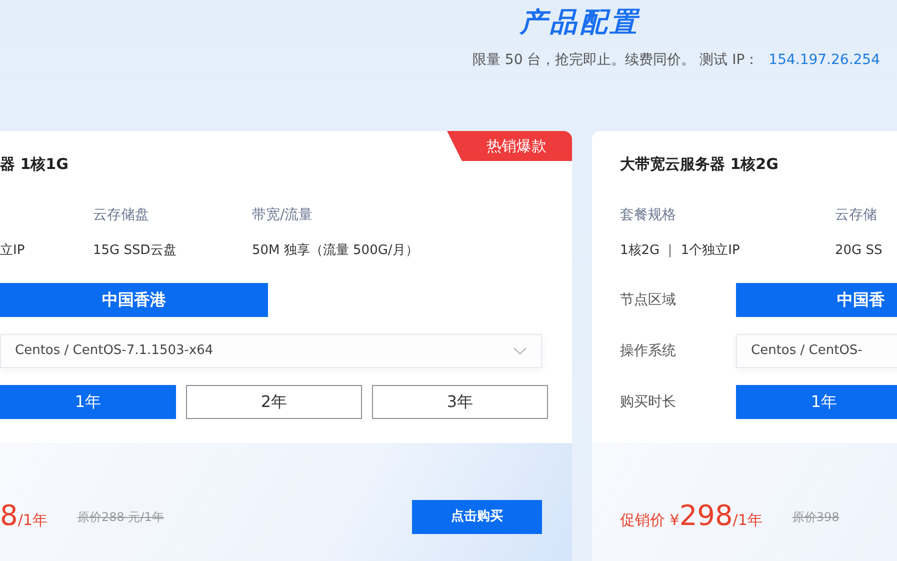 The width and height of the screenshot is (897, 561). Describe the element at coordinates (13, 251) in the screenshot. I see `spec-value: 立IP` at that location.